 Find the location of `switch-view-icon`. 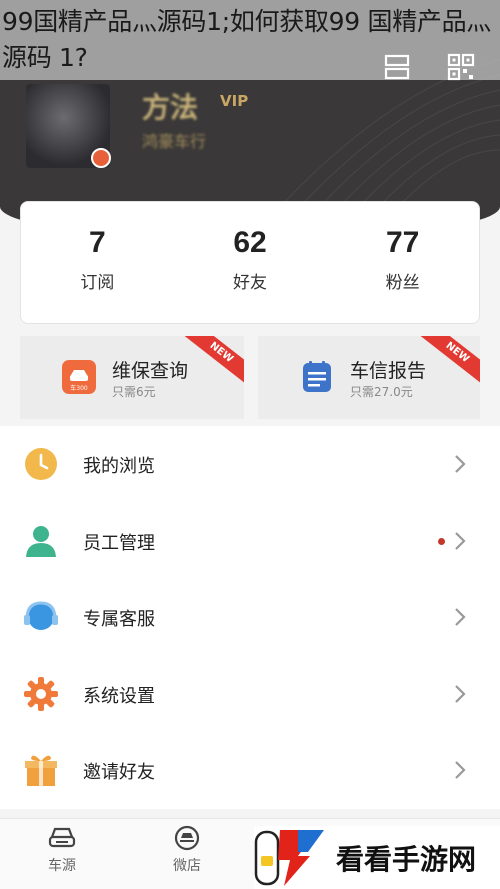

switch-view-icon is located at coordinates (397, 67).